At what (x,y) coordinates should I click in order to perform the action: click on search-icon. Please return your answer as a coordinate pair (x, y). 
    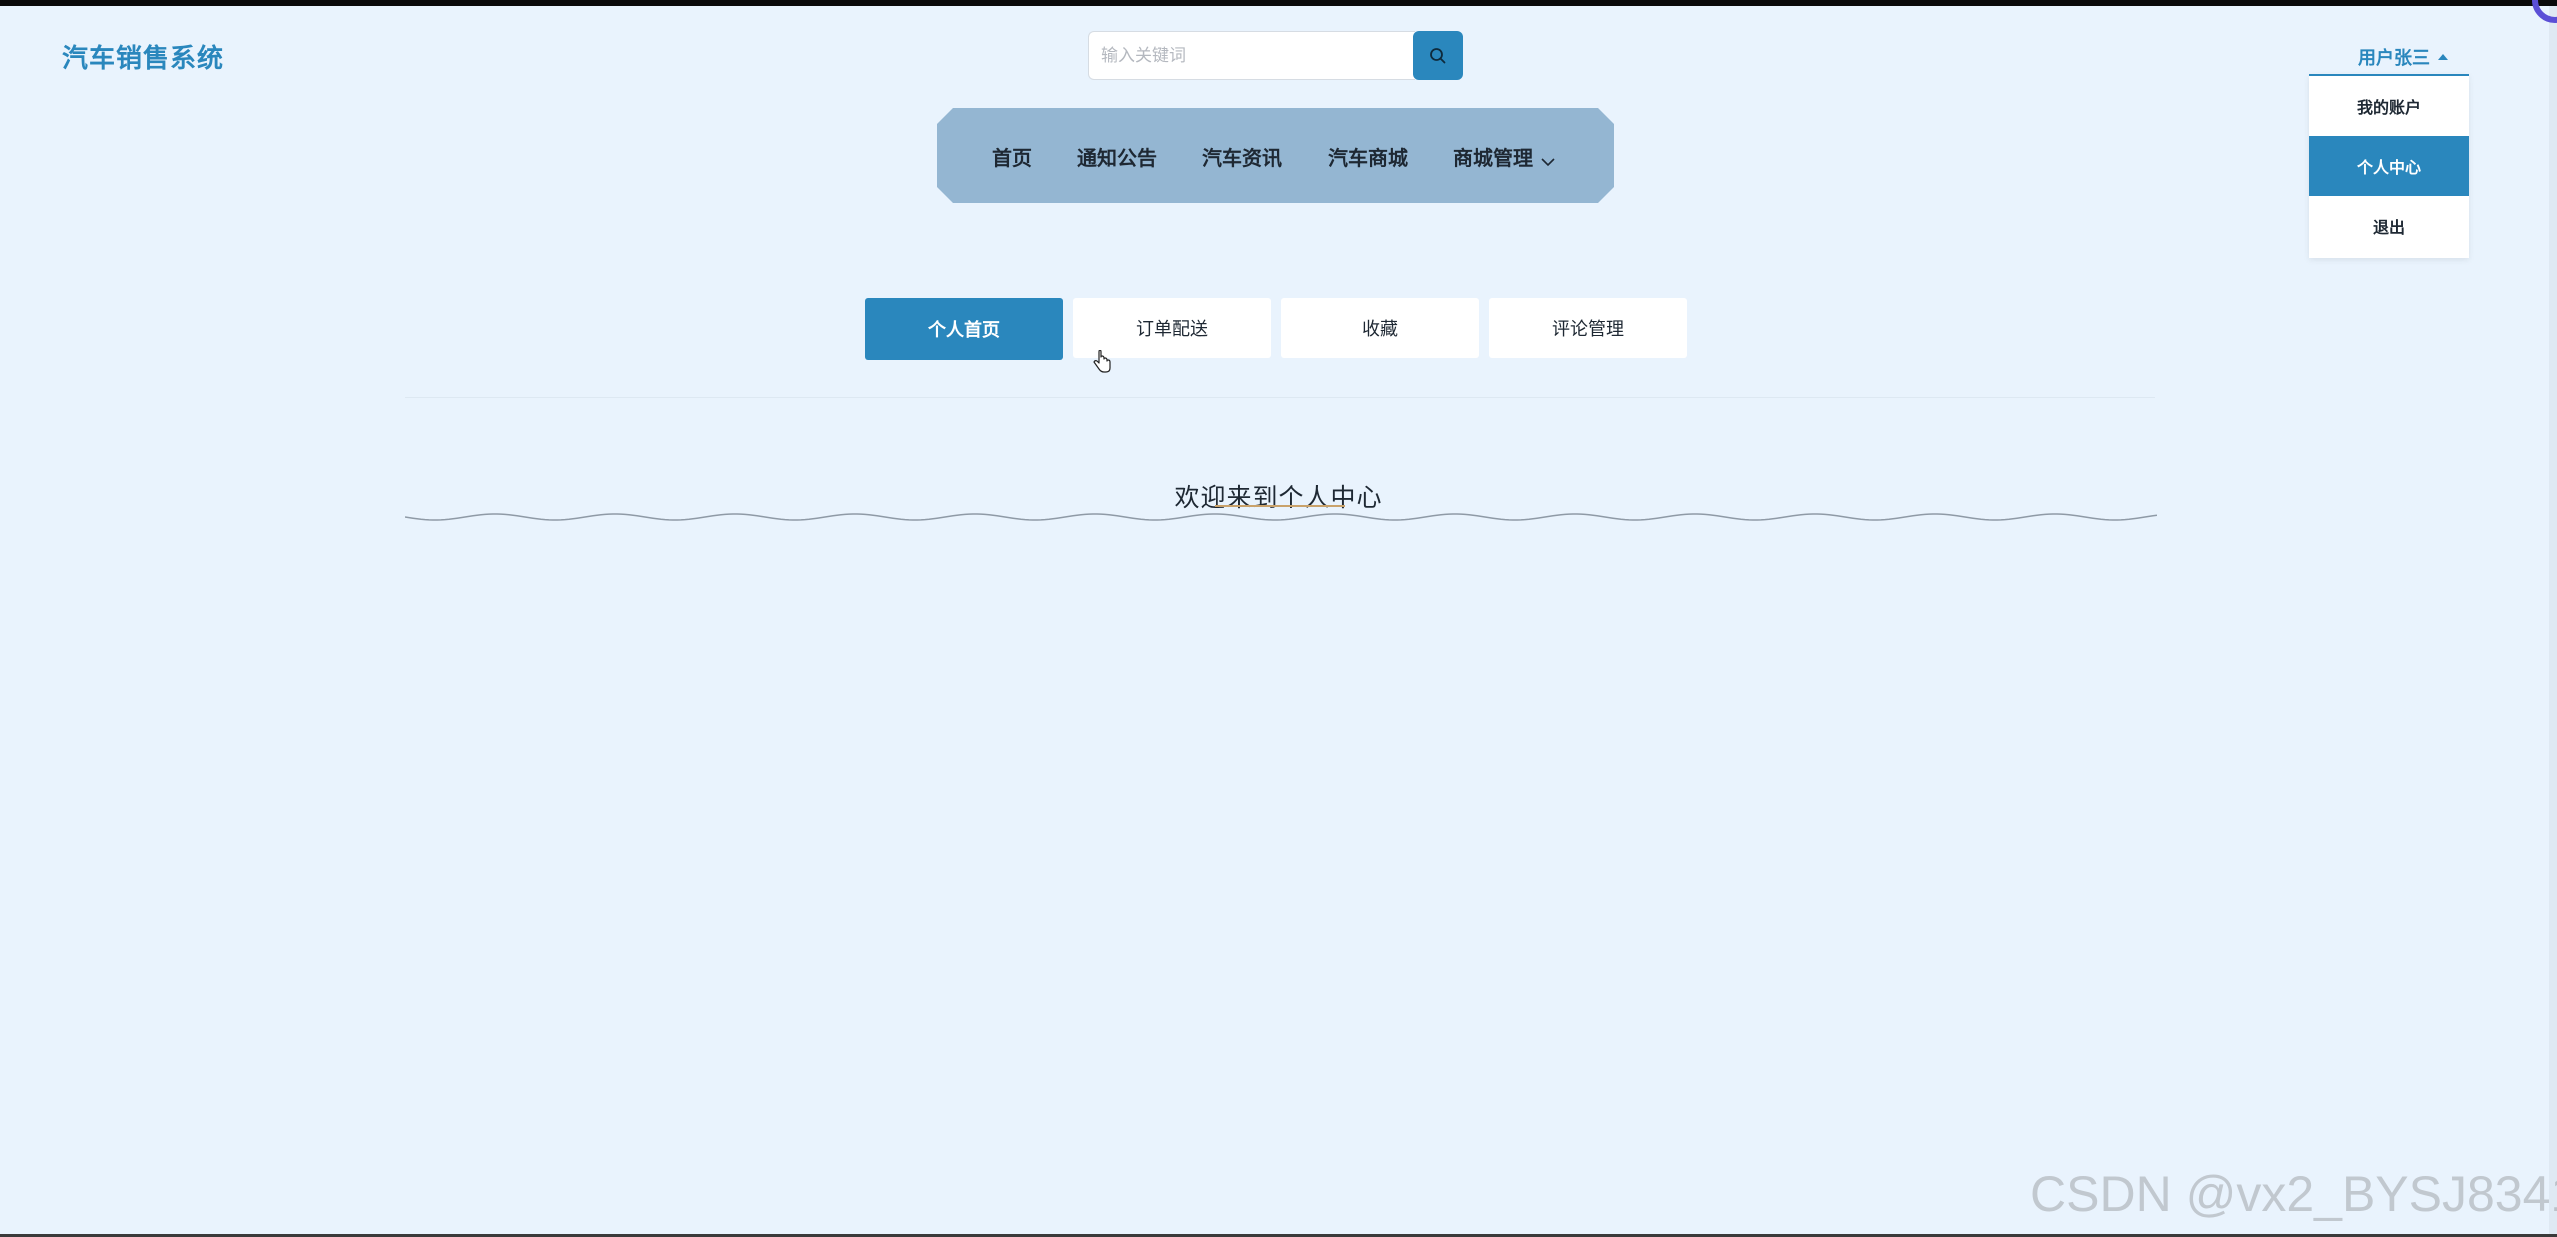
    Looking at the image, I should click on (1438, 55).